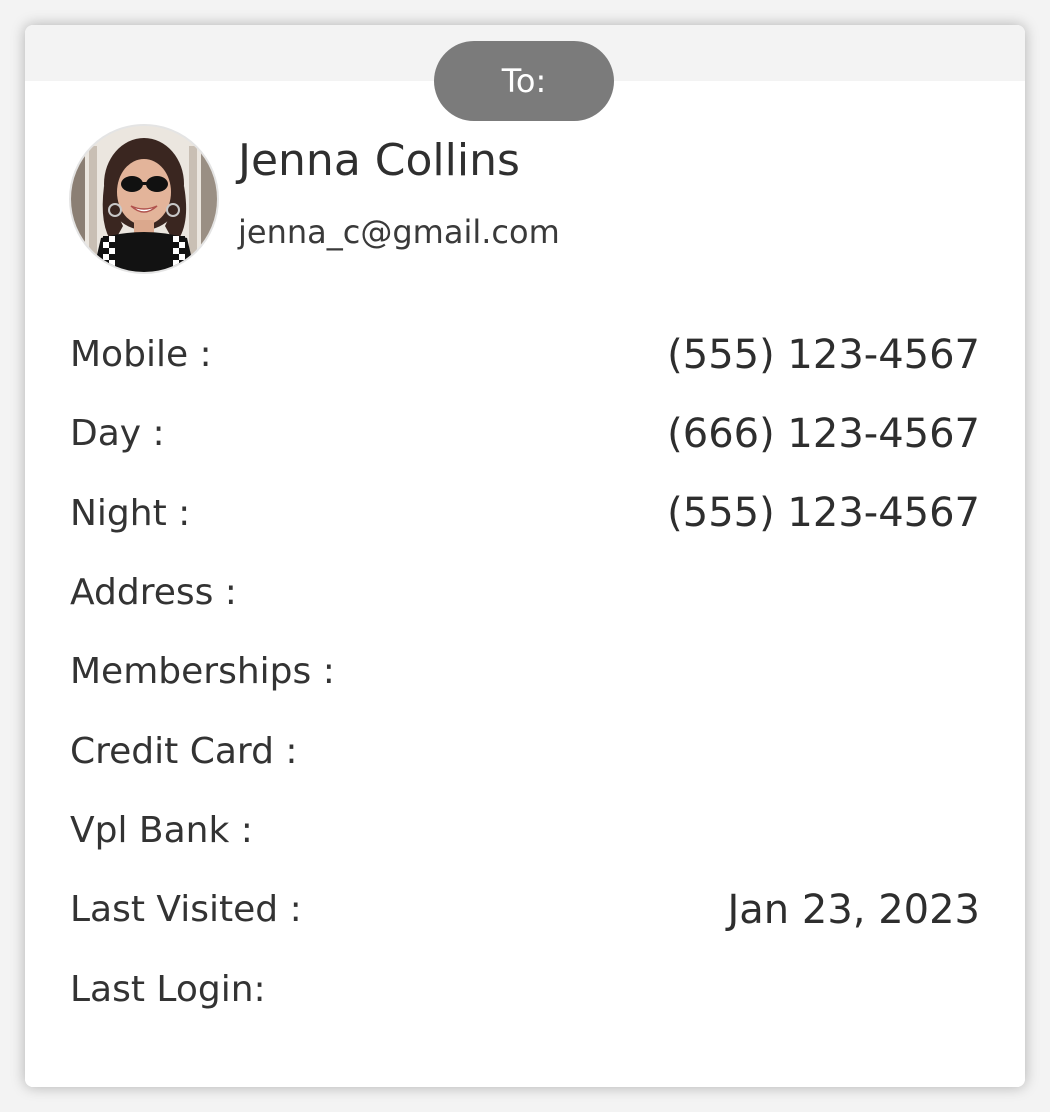  What do you see at coordinates (117, 434) in the screenshot?
I see `detail-label: Day :` at bounding box center [117, 434].